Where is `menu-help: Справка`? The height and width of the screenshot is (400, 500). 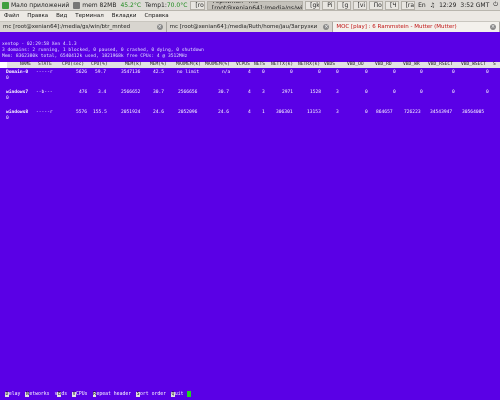 menu-help: Справка is located at coordinates (156, 16).